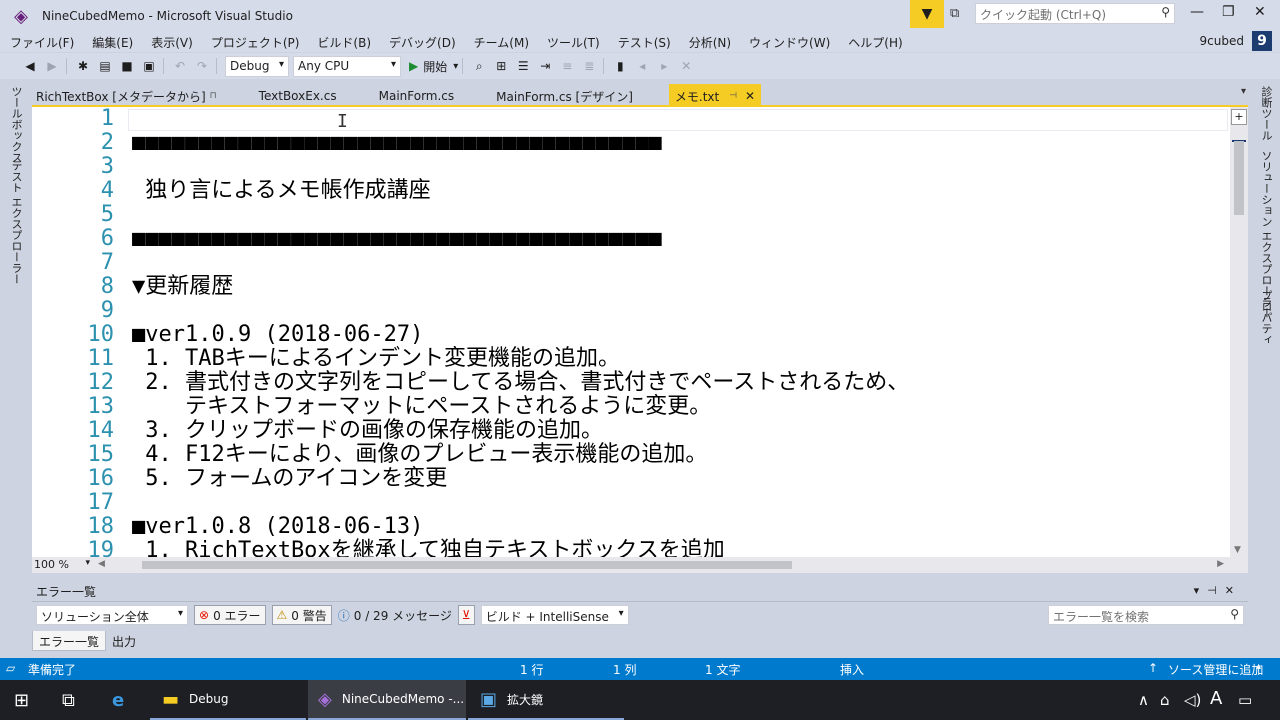  What do you see at coordinates (30, 66) in the screenshot?
I see `back-icon: ◀` at bounding box center [30, 66].